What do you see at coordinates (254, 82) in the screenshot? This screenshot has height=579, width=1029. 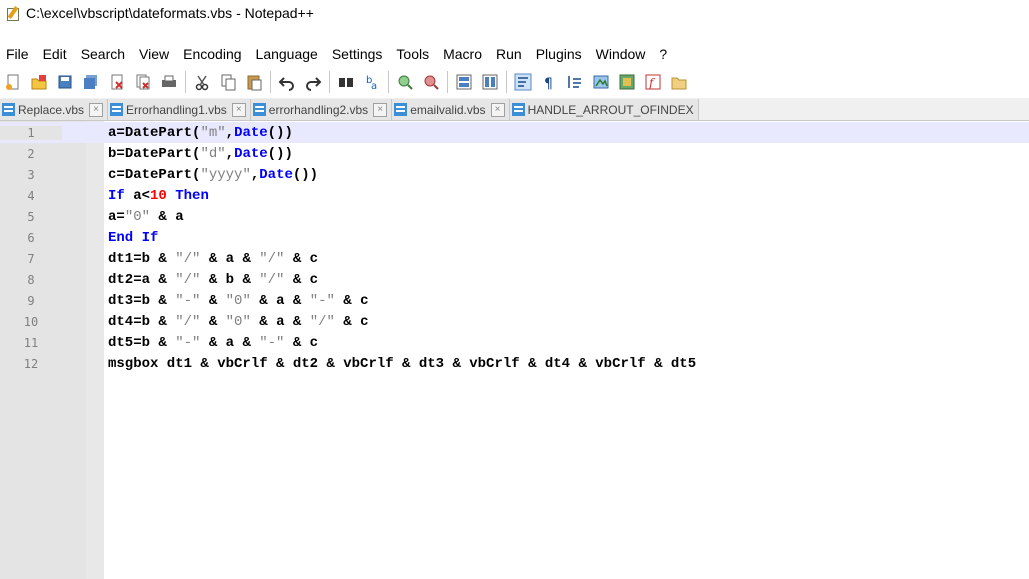 I see `paste-icon` at bounding box center [254, 82].